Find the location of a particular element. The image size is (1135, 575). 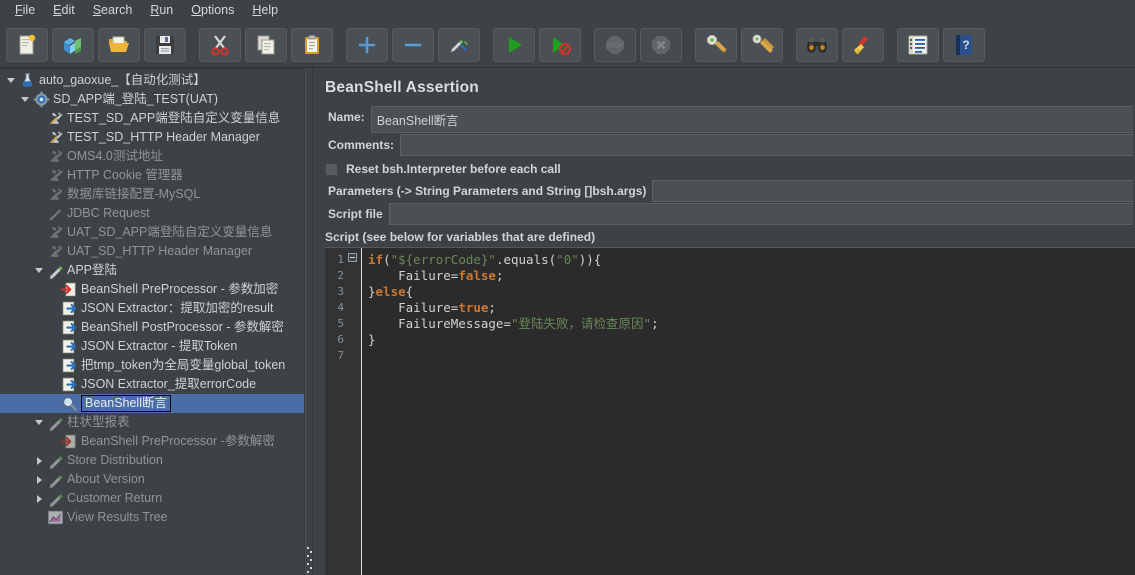

tree-node: About Version is located at coordinates (152, 479).